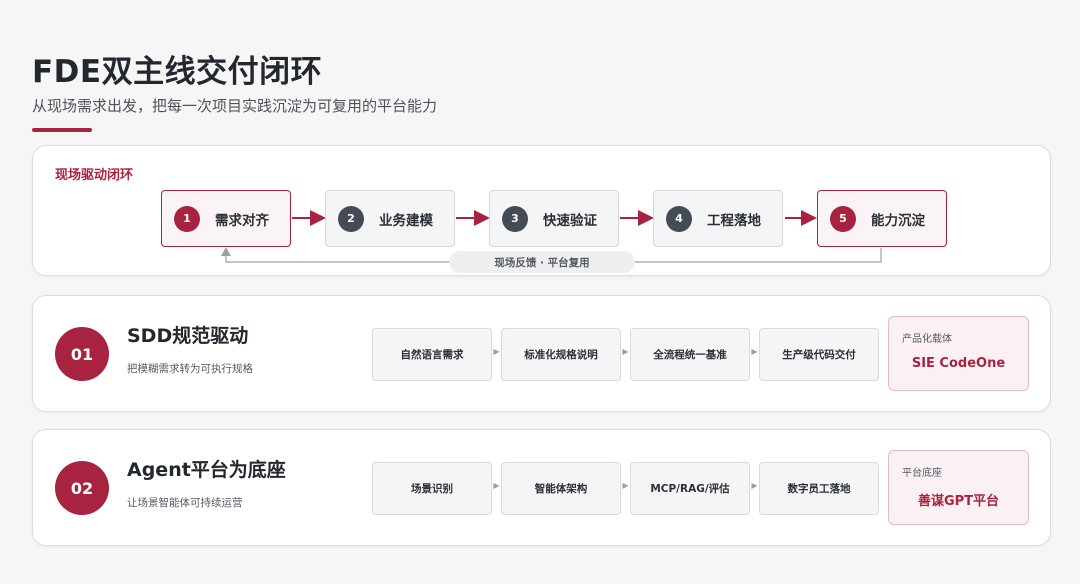 The width and height of the screenshot is (1080, 584). I want to click on feedback-label: 现场反馈 · 平台复用, so click(542, 262).